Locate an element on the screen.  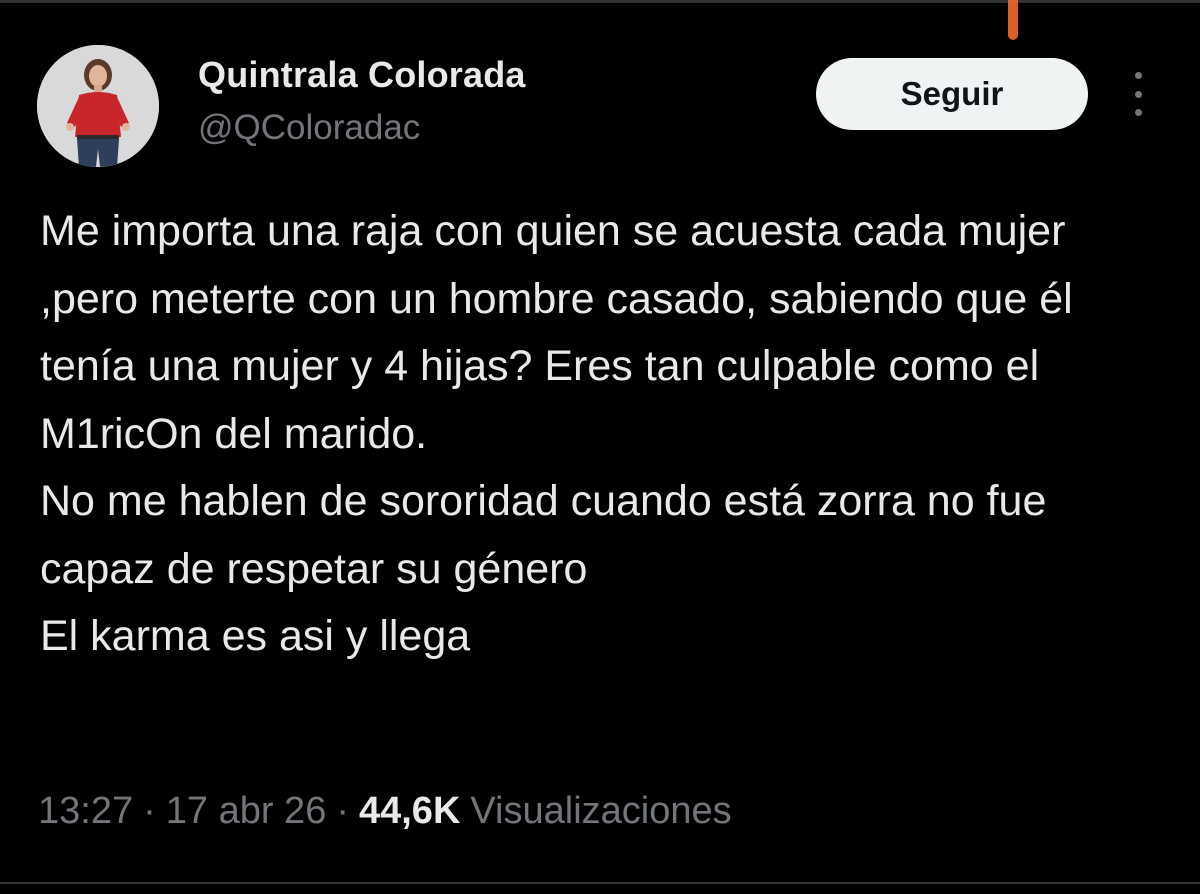
author-avatar is located at coordinates (98, 106).